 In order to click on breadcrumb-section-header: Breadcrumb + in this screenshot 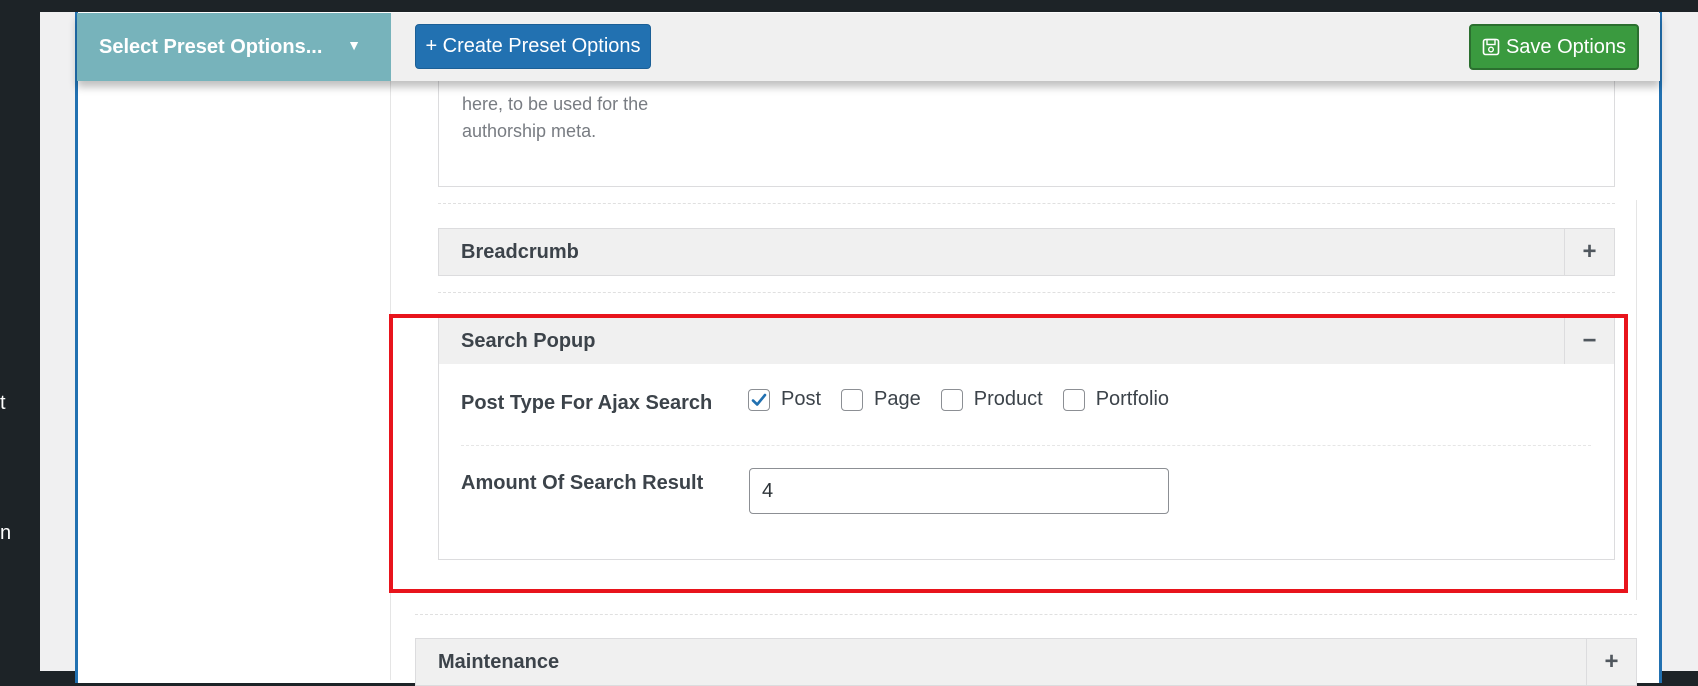, I will do `click(1026, 252)`.